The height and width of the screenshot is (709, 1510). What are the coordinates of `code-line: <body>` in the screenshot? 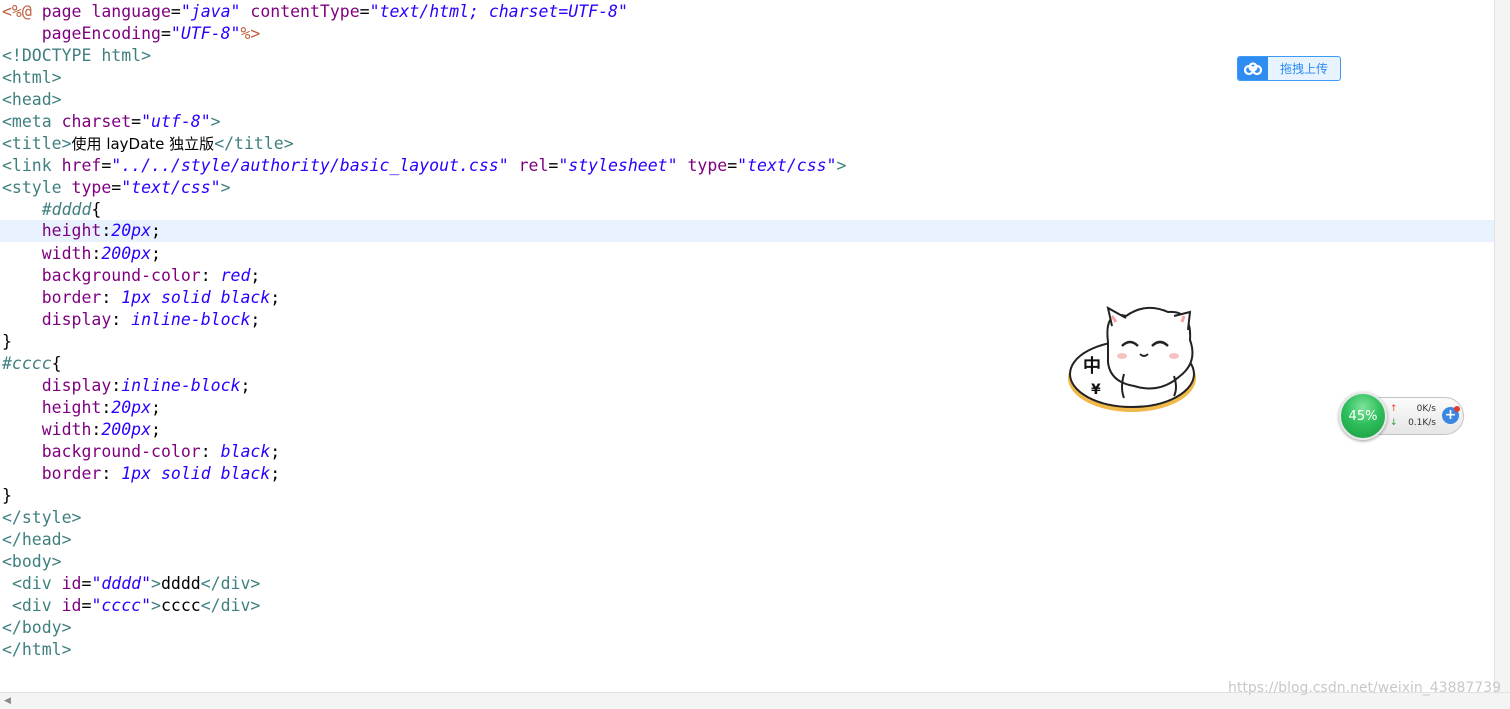 It's located at (32, 561).